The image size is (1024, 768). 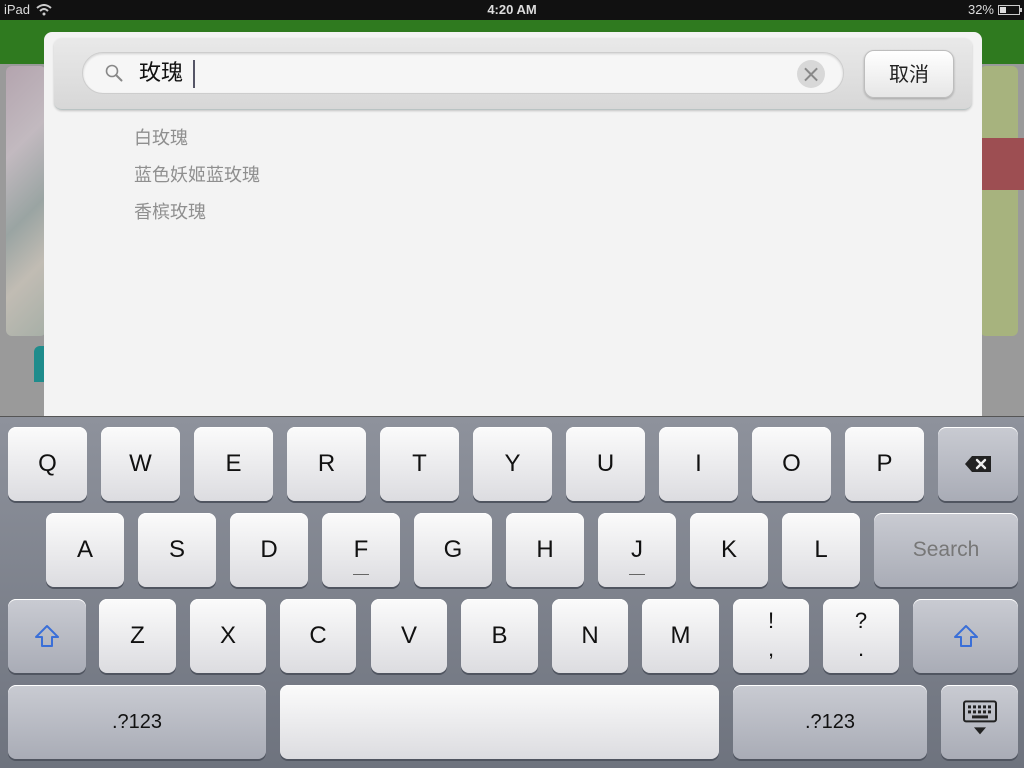 I want to click on backspace-key, so click(x=978, y=464).